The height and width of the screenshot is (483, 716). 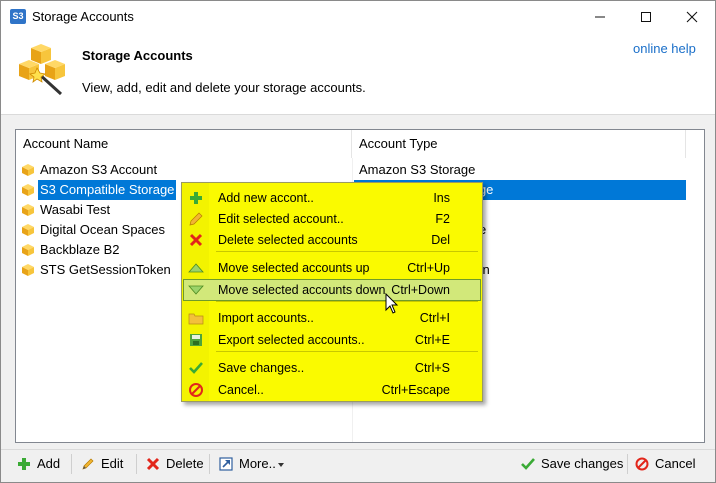 I want to click on online-help-link: online help, so click(x=664, y=48).